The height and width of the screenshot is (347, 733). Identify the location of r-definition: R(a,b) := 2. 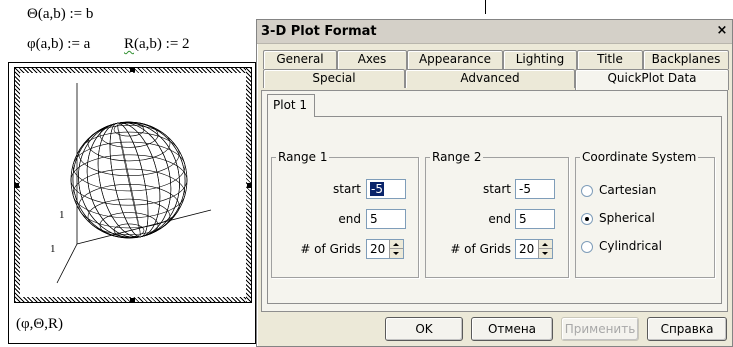
(157, 44).